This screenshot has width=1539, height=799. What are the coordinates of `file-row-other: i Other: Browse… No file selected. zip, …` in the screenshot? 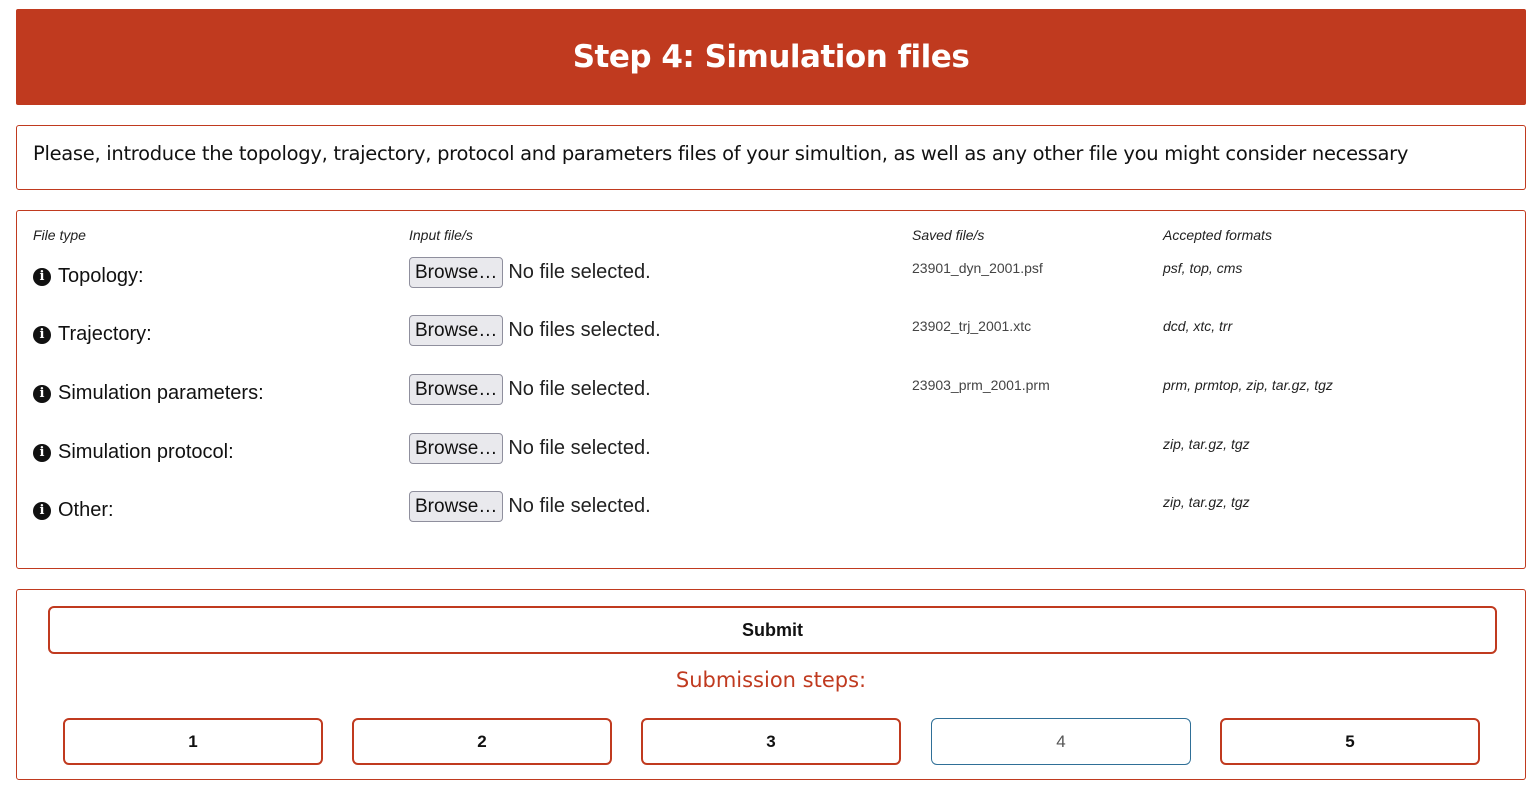 It's located at (771, 515).